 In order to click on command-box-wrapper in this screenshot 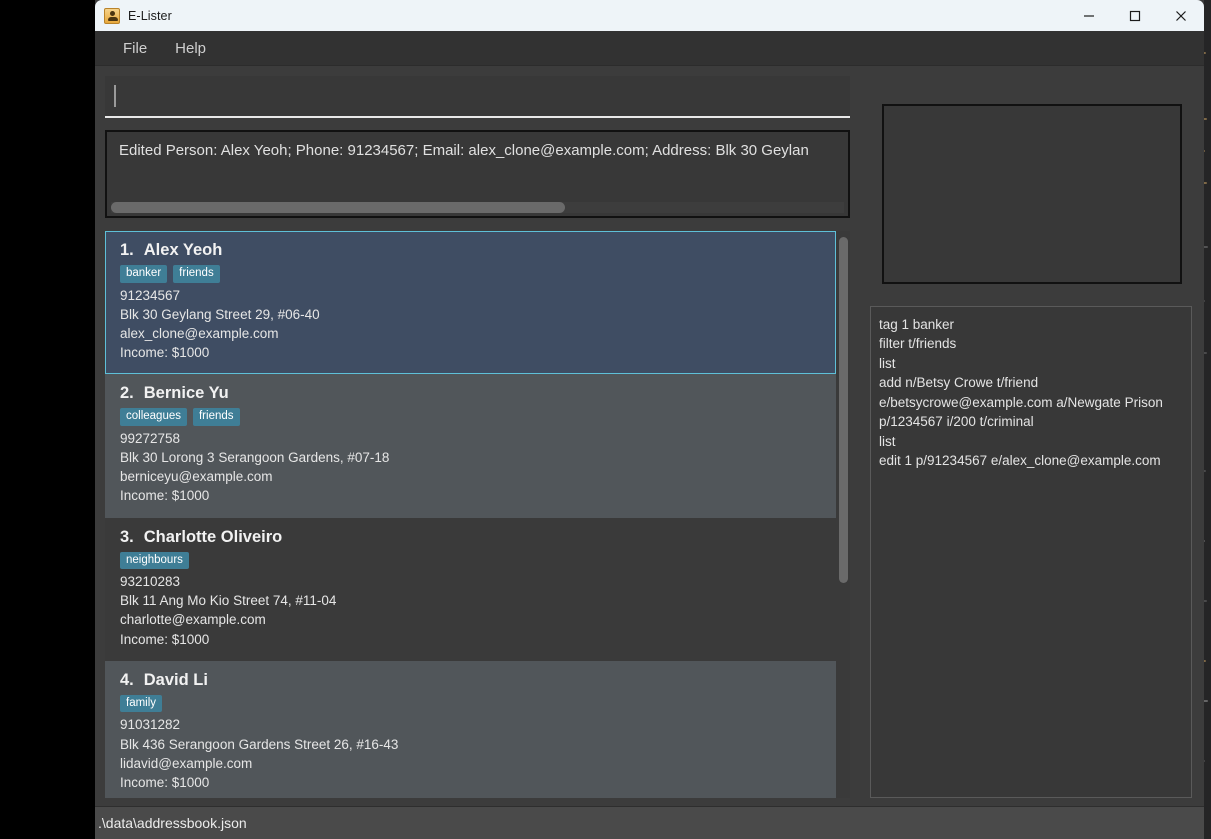, I will do `click(477, 97)`.